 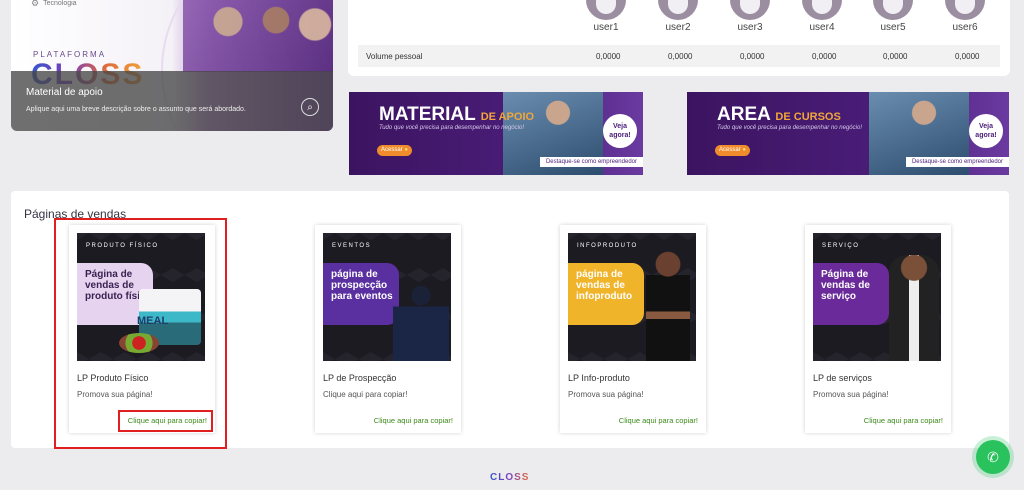 What do you see at coordinates (678, 27) in the screenshot?
I see `user-name: user2` at bounding box center [678, 27].